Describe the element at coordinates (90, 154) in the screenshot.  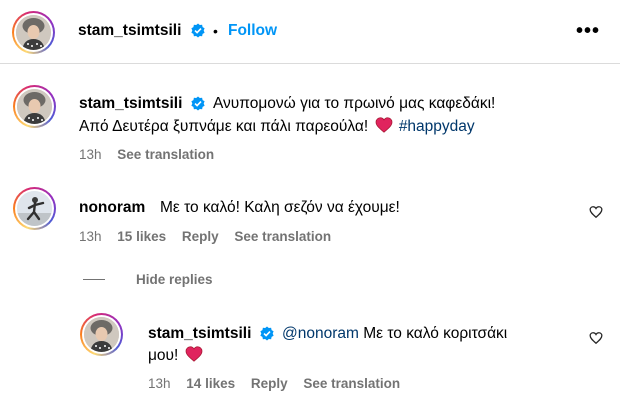
I see `caption-time: 13h` at that location.